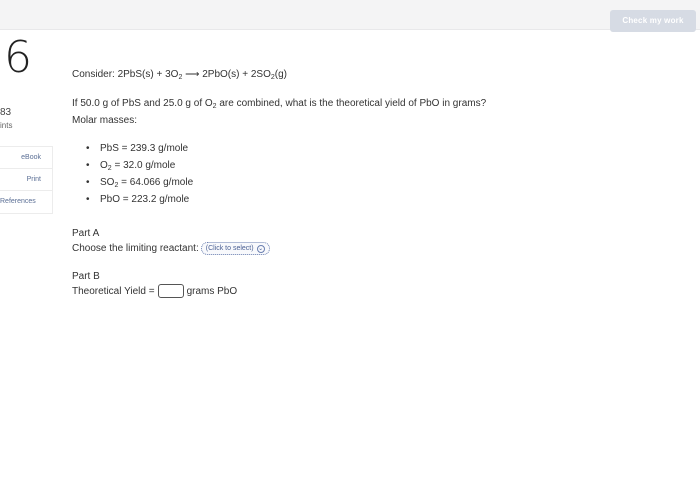 This screenshot has width=700, height=482. What do you see at coordinates (170, 291) in the screenshot?
I see `theoretical-yield-input` at bounding box center [170, 291].